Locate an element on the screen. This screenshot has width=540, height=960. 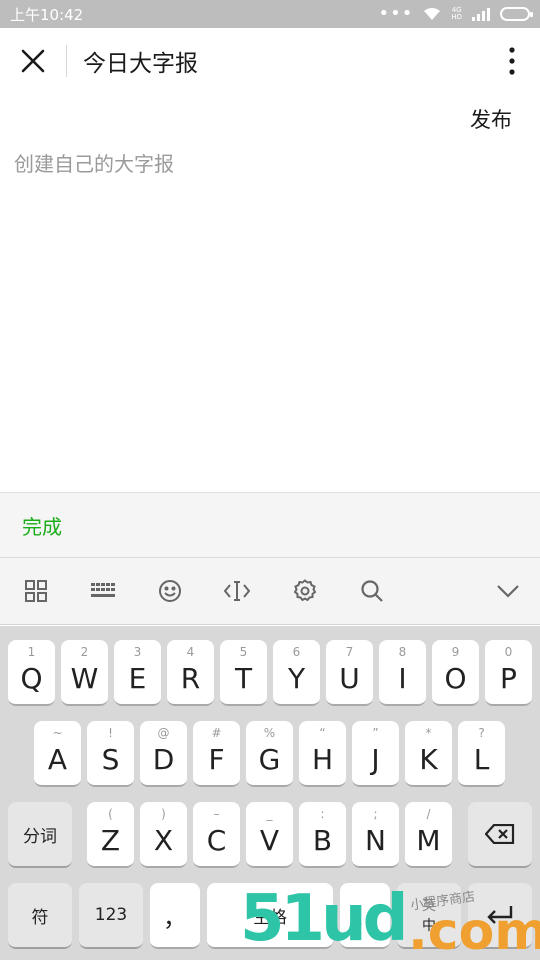
key-f: # F is located at coordinates (216, 754).